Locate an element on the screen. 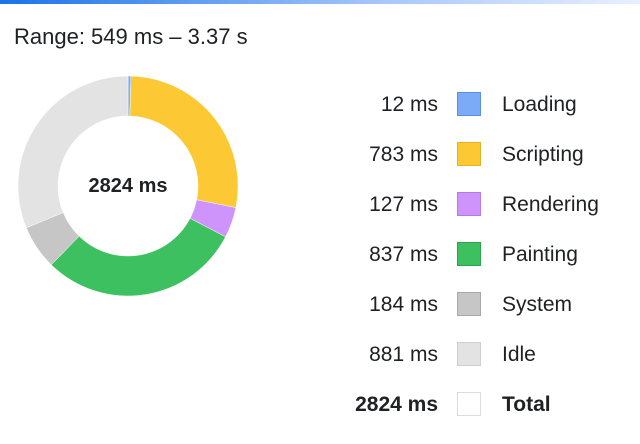 The image size is (640, 444). legend-row-system: 184 ms System is located at coordinates (480, 307).